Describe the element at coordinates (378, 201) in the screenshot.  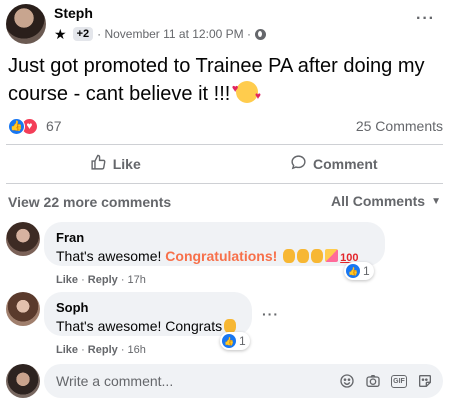
I see `comment-filter-label: All Comments` at that location.